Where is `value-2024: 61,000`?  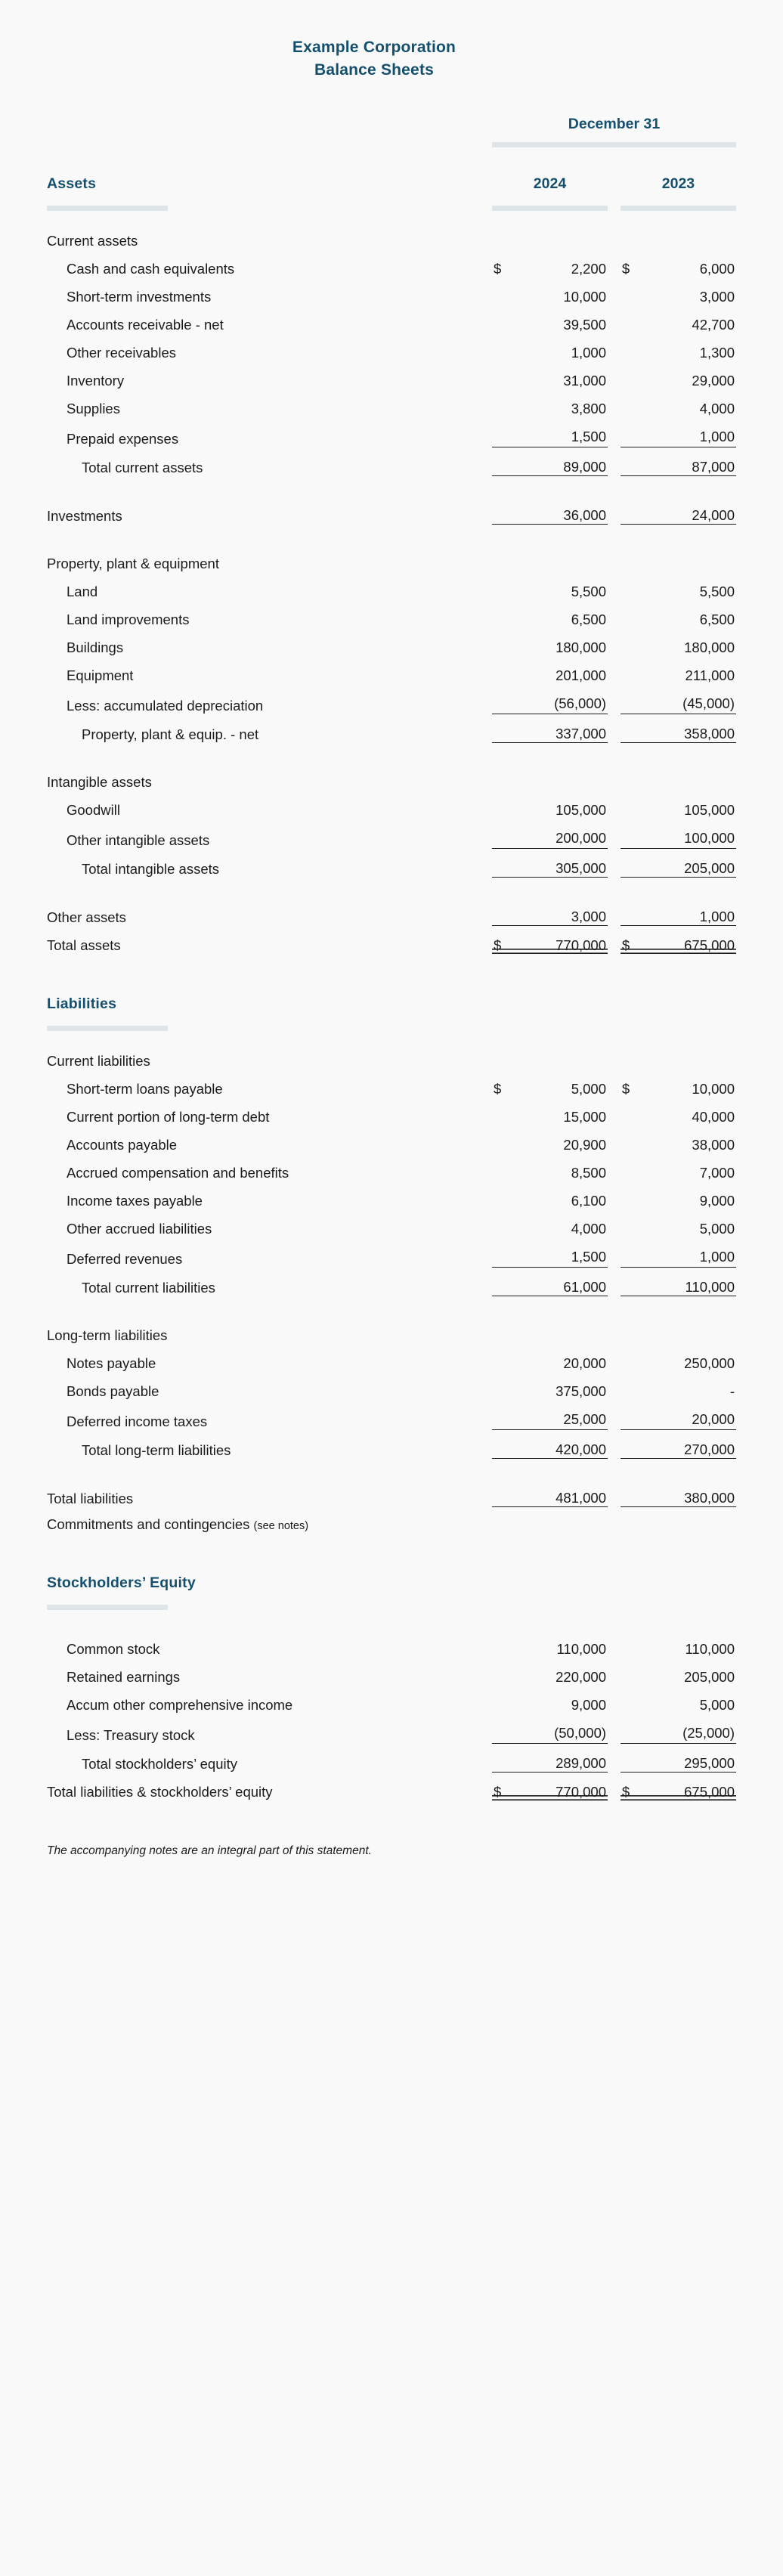
value-2024: 61,000 is located at coordinates (561, 1281).